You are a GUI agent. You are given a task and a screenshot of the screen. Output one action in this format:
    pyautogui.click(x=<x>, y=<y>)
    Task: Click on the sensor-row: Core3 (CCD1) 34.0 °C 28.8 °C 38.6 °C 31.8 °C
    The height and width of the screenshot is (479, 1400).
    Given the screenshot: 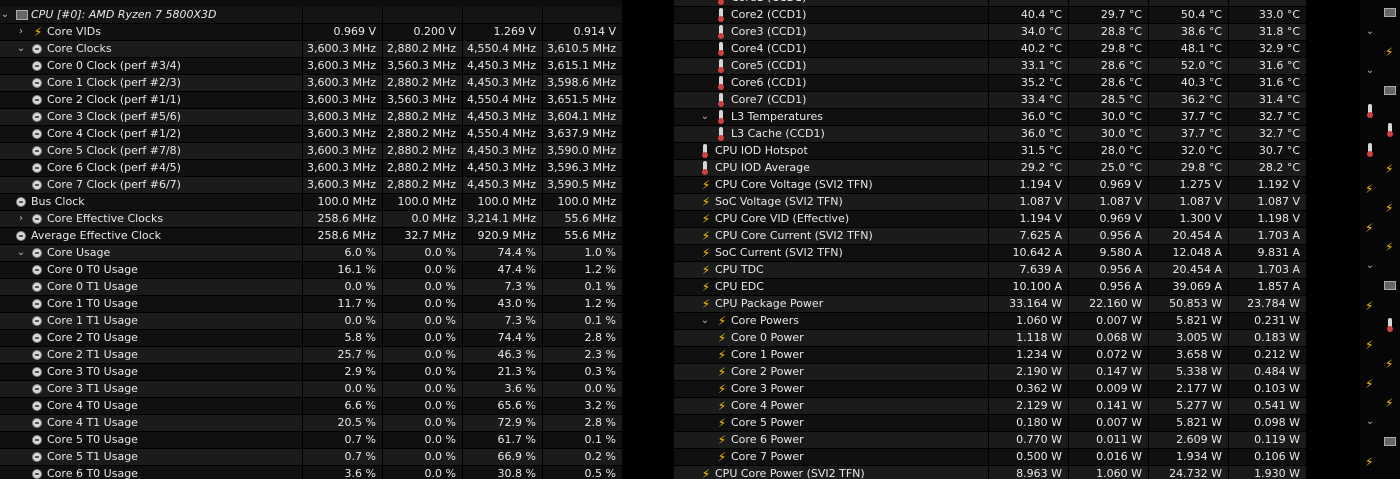 What is the action you would take?
    pyautogui.click(x=990, y=32)
    